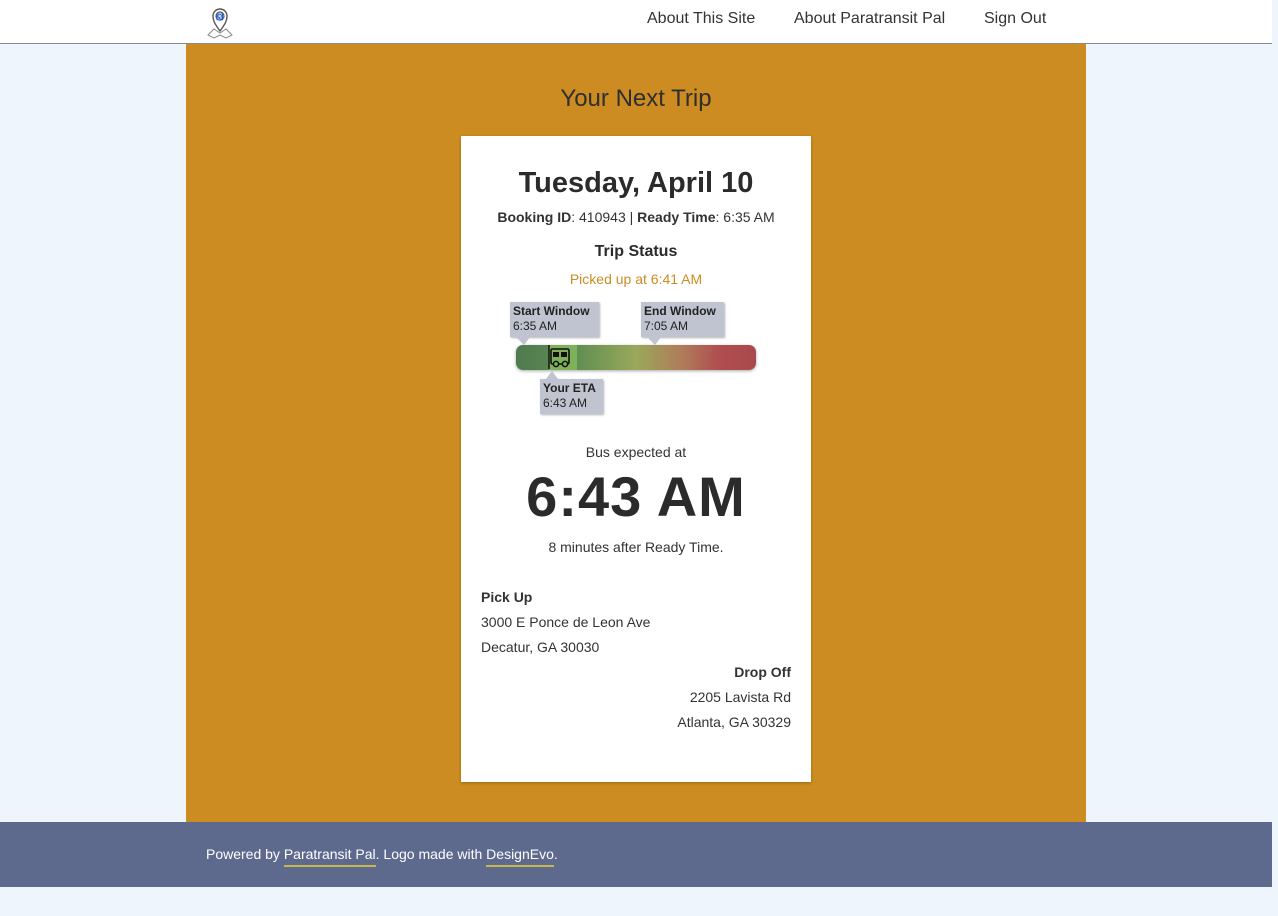  I want to click on nav-about-paratransit-pal-link: About Paratransit Pal, so click(869, 19).